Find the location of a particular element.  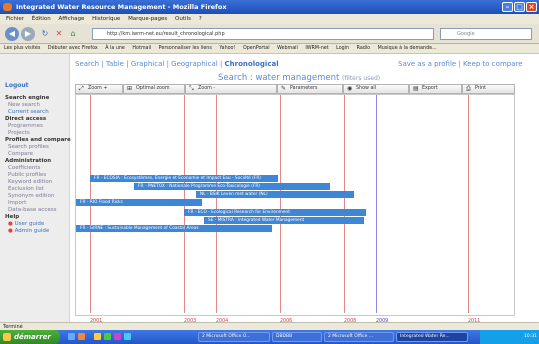

wrench-icon: ✎ is located at coordinates (284, 88).